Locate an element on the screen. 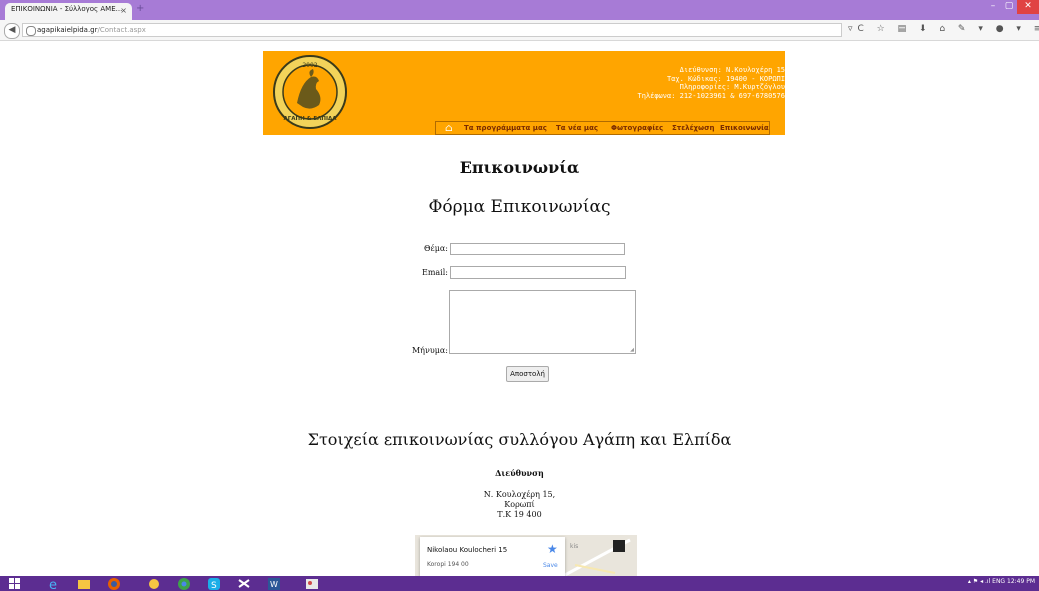 This screenshot has width=1039, height=591. taskbar: e S W ▴ ⚑ ◂ .ıl ENG 12:49 PM is located at coordinates (519, 583).